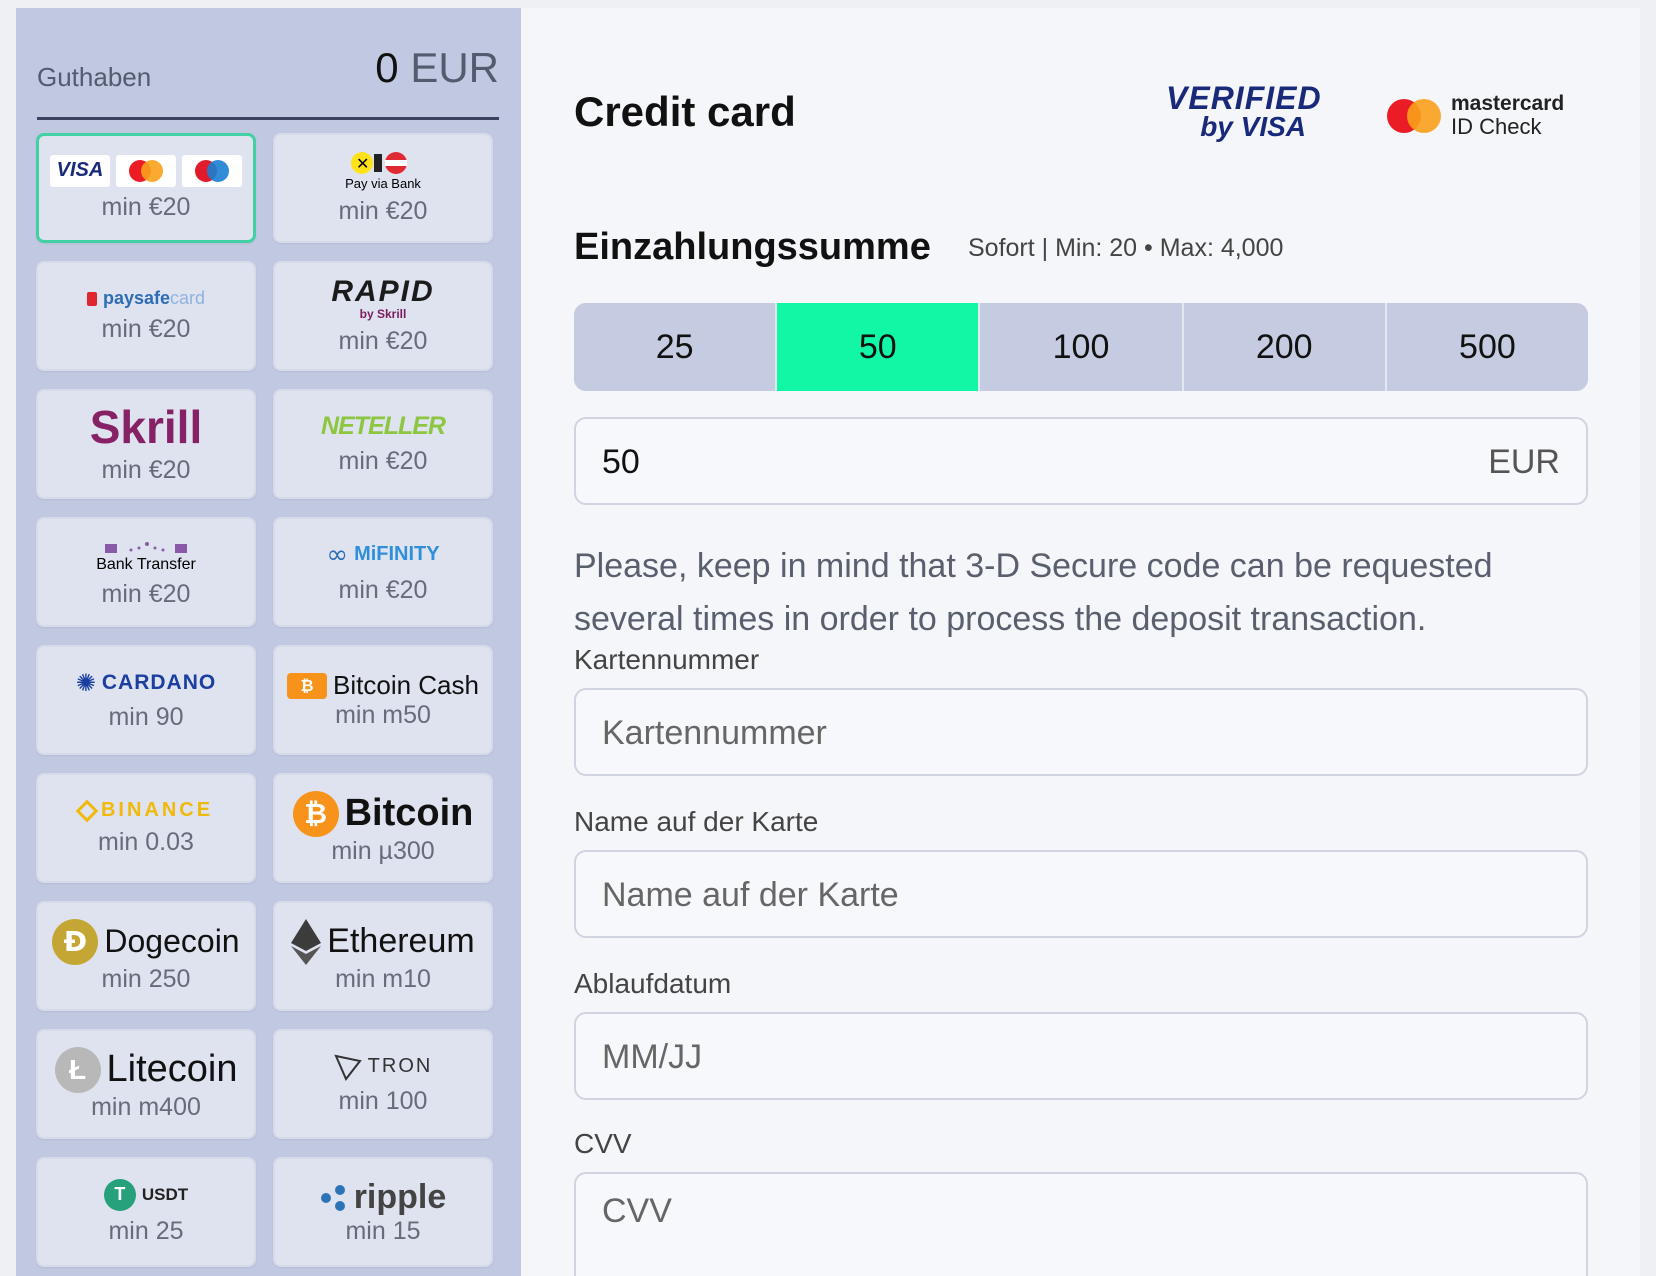 The width and height of the screenshot is (1656, 1276). Describe the element at coordinates (1081, 1224) in the screenshot. I see `cvv-input: CVV` at that location.